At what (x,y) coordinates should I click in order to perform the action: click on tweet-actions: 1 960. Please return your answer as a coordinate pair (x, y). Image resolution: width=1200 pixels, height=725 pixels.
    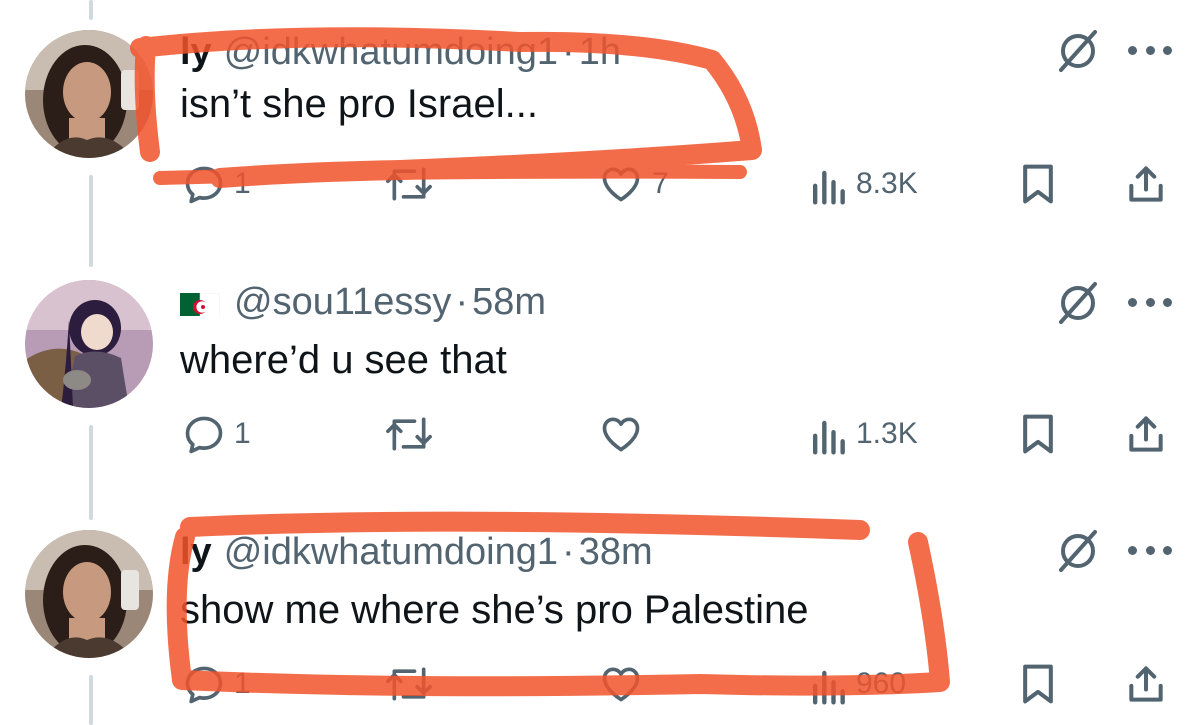
    Looking at the image, I should click on (600, 685).